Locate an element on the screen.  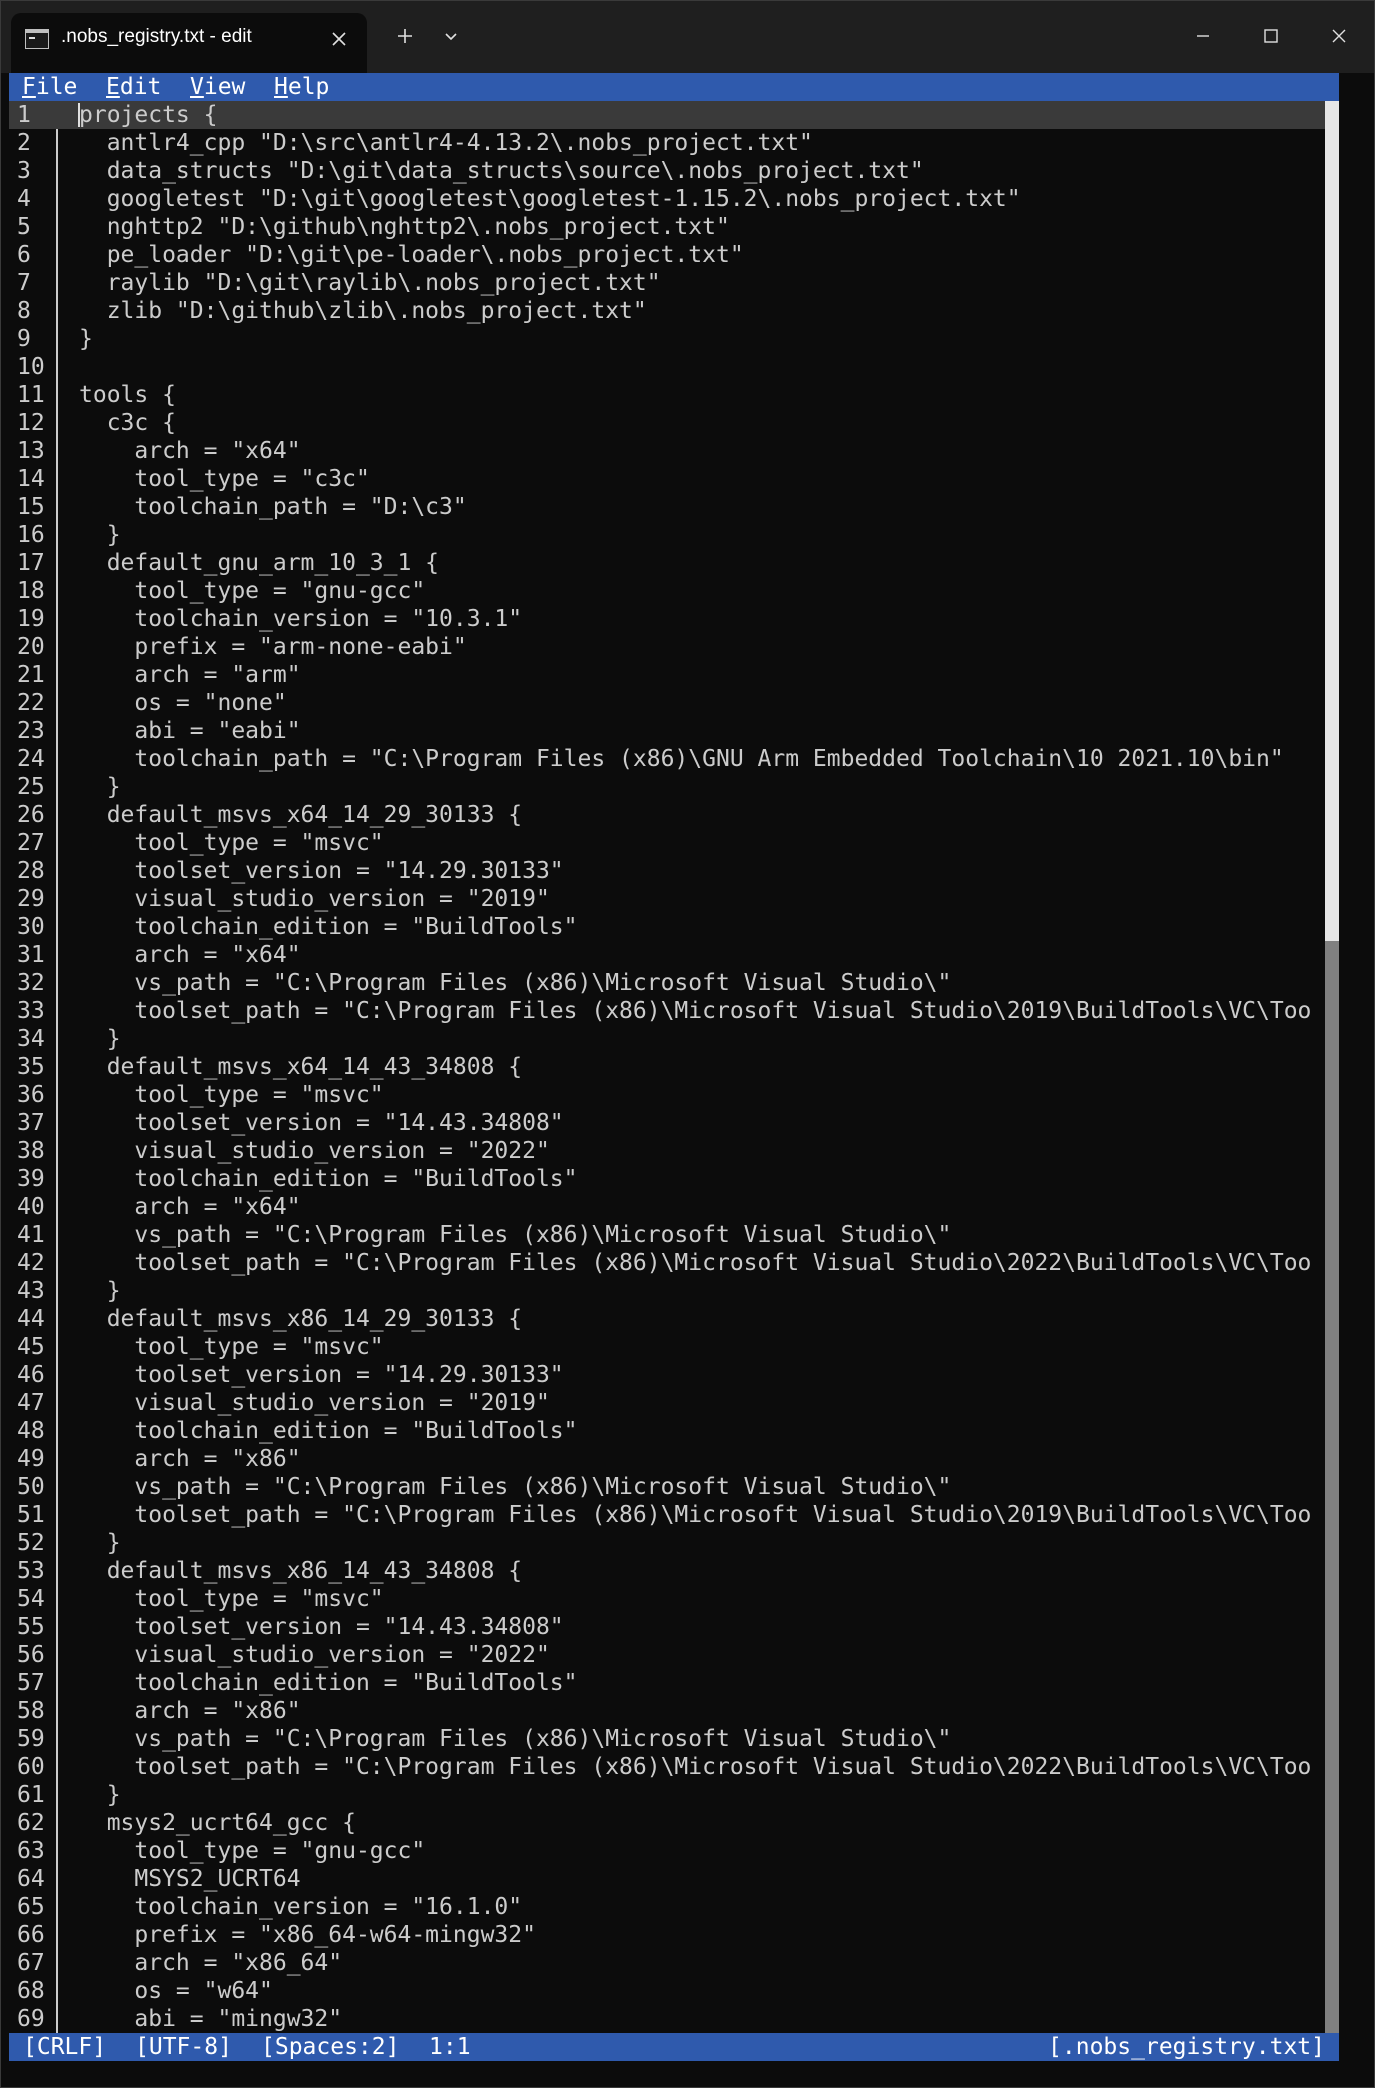
line-number: 18 is located at coordinates (31, 591).